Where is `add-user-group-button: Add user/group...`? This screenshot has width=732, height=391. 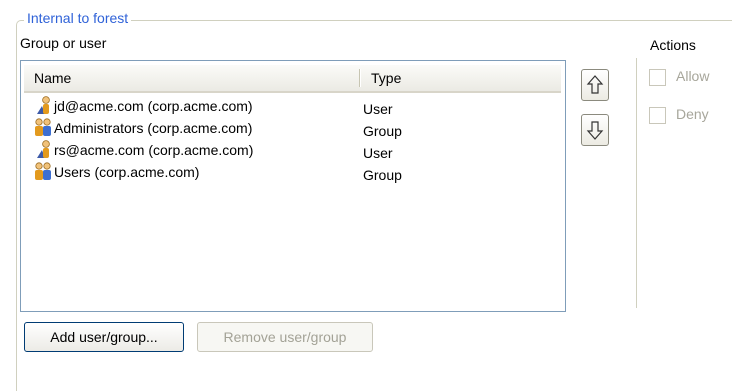 add-user-group-button: Add user/group... is located at coordinates (104, 337).